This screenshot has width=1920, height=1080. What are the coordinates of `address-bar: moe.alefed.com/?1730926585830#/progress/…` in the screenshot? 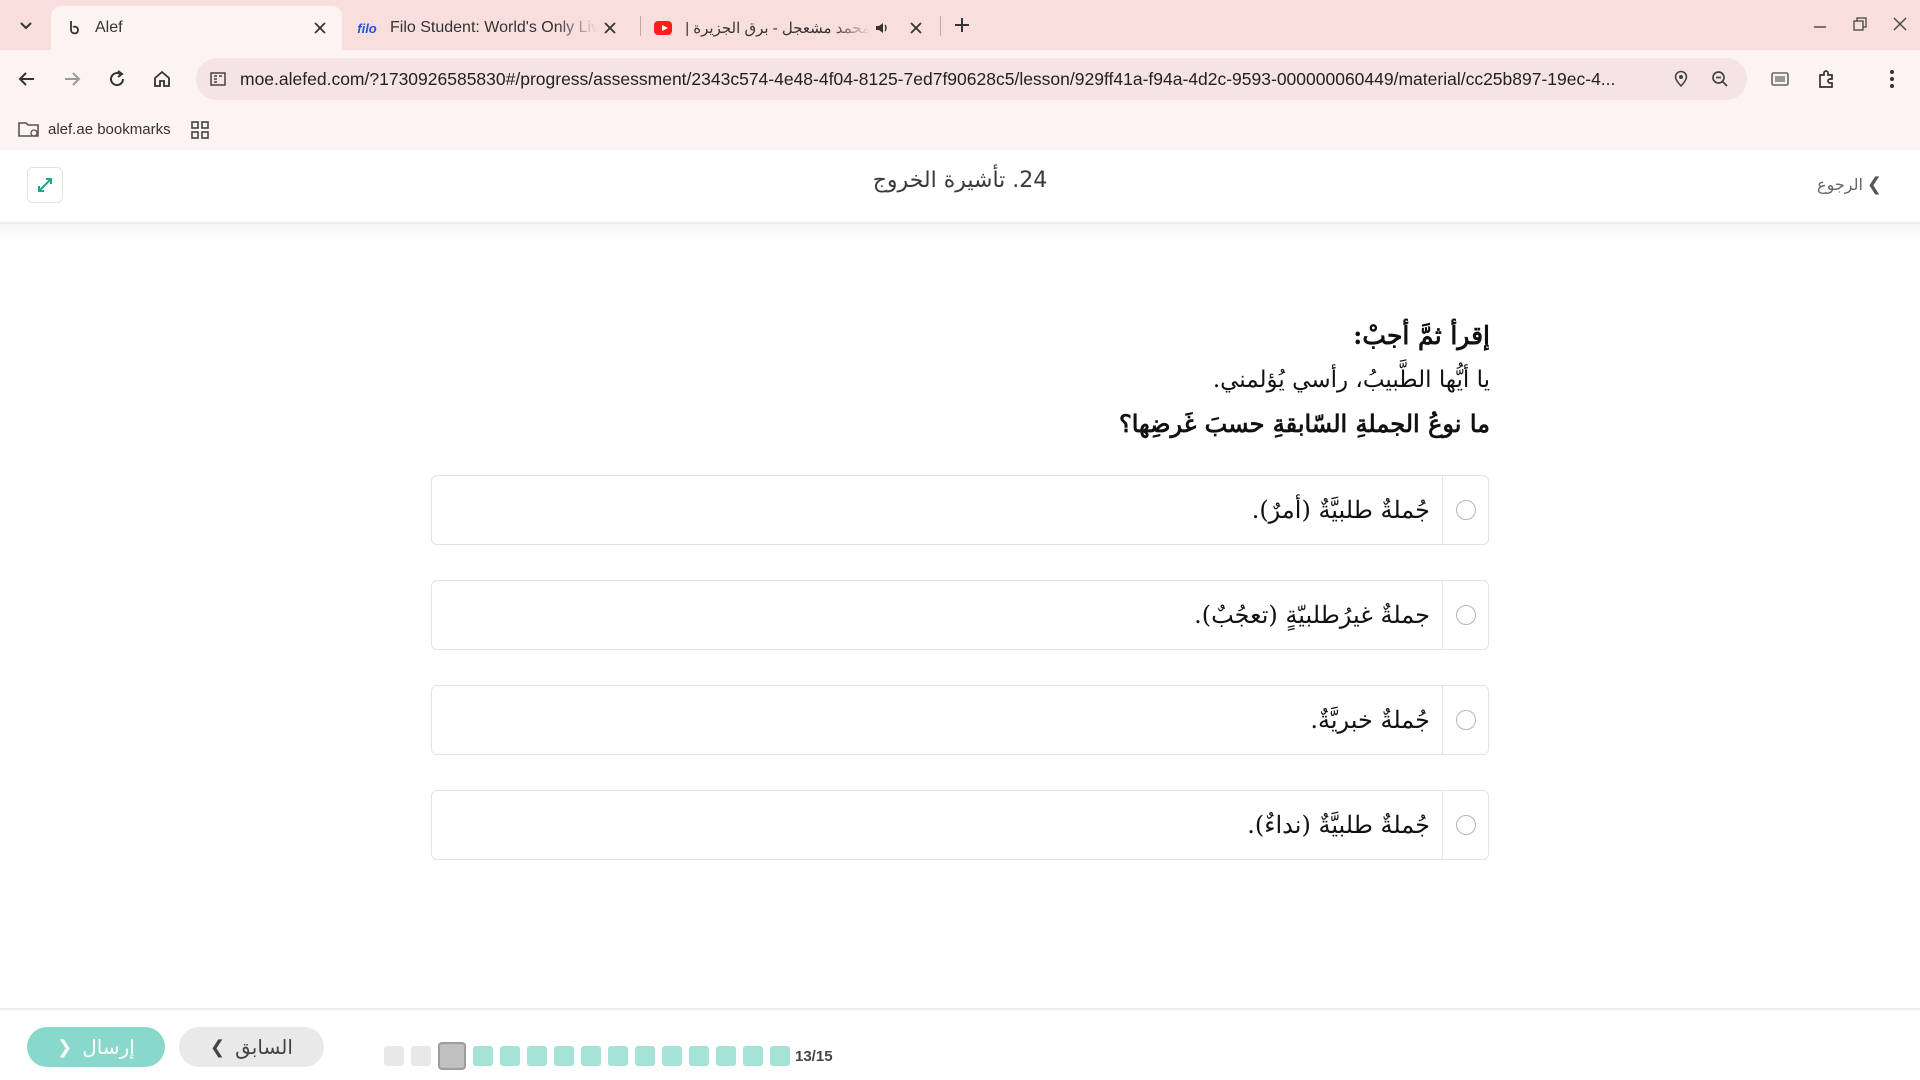 It's located at (971, 79).